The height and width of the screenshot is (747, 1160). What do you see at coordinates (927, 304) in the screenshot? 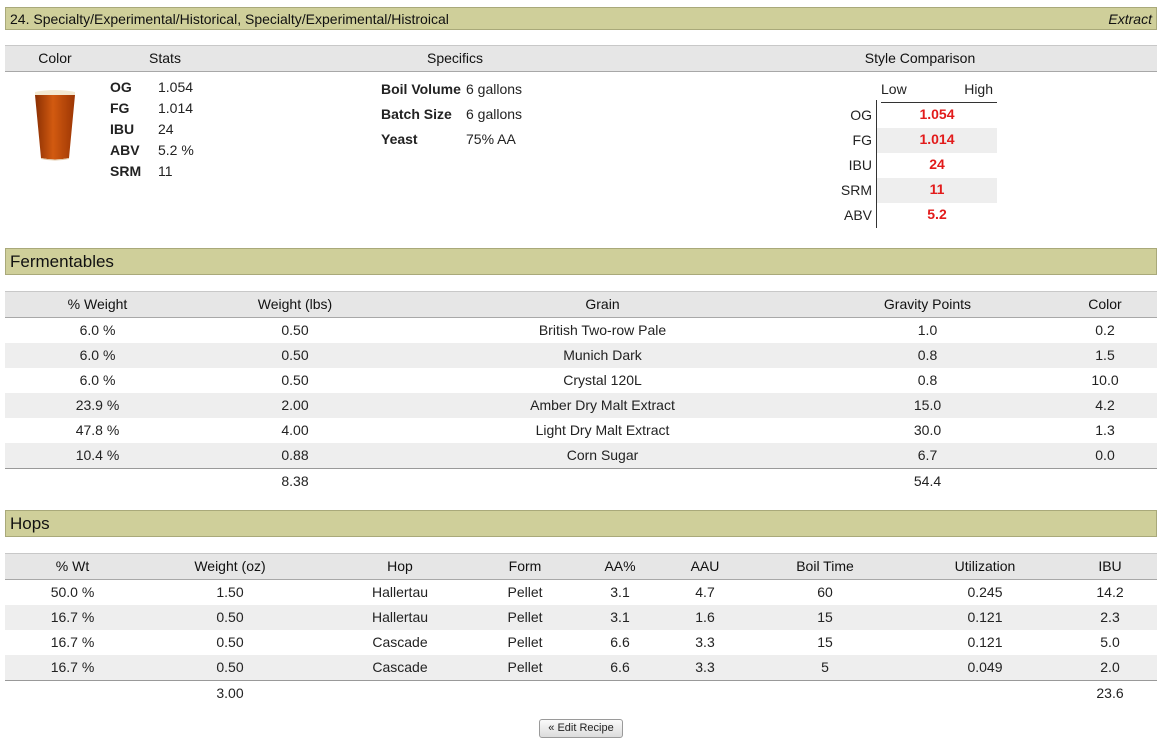
I see `col-gravity-points: Gravity Points` at bounding box center [927, 304].